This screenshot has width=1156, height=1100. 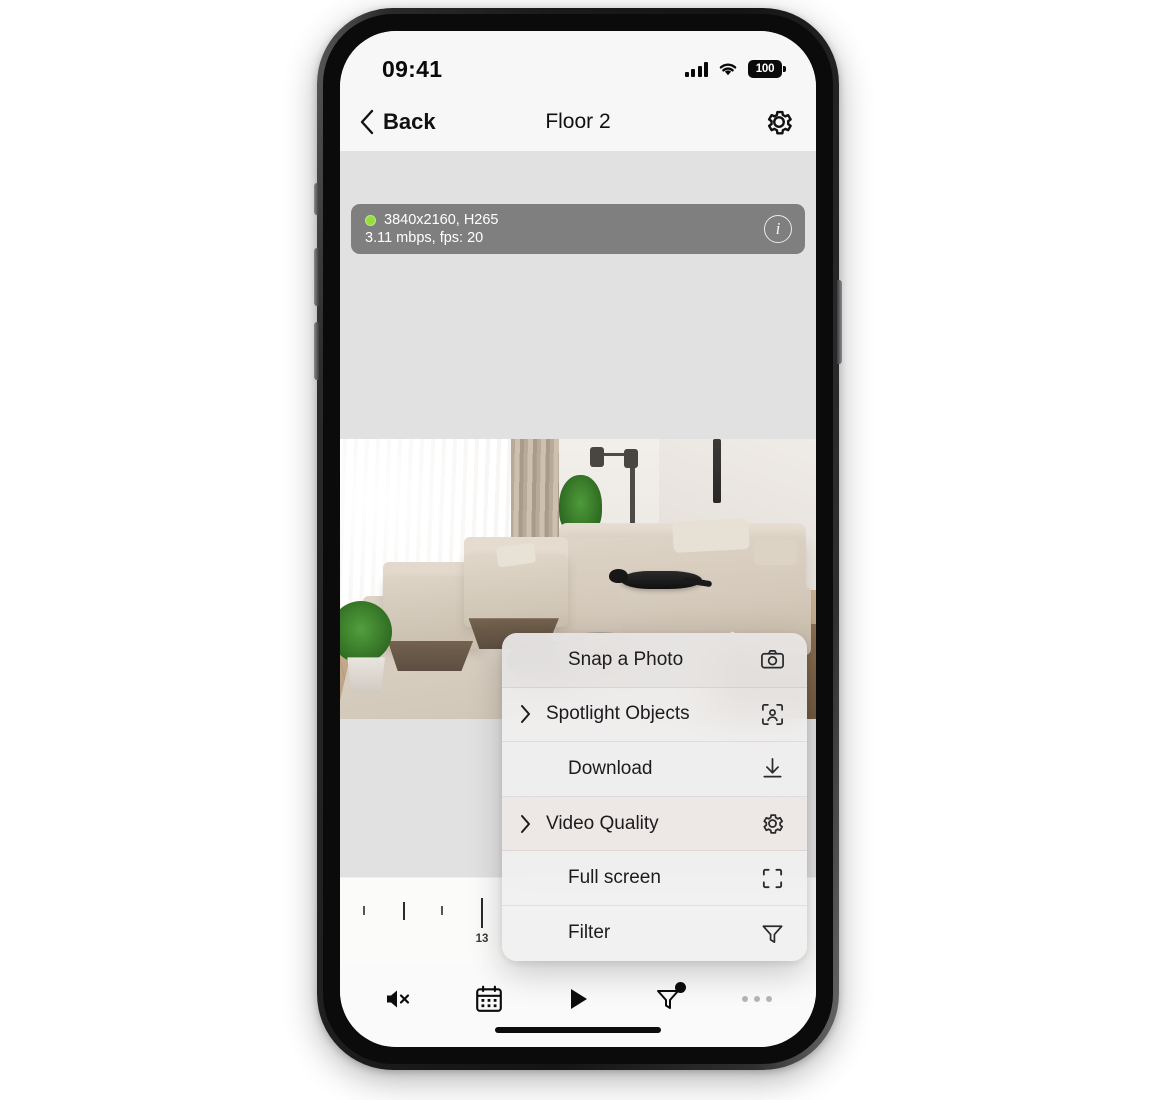 What do you see at coordinates (680, 987) in the screenshot?
I see `filter-badge-dot` at bounding box center [680, 987].